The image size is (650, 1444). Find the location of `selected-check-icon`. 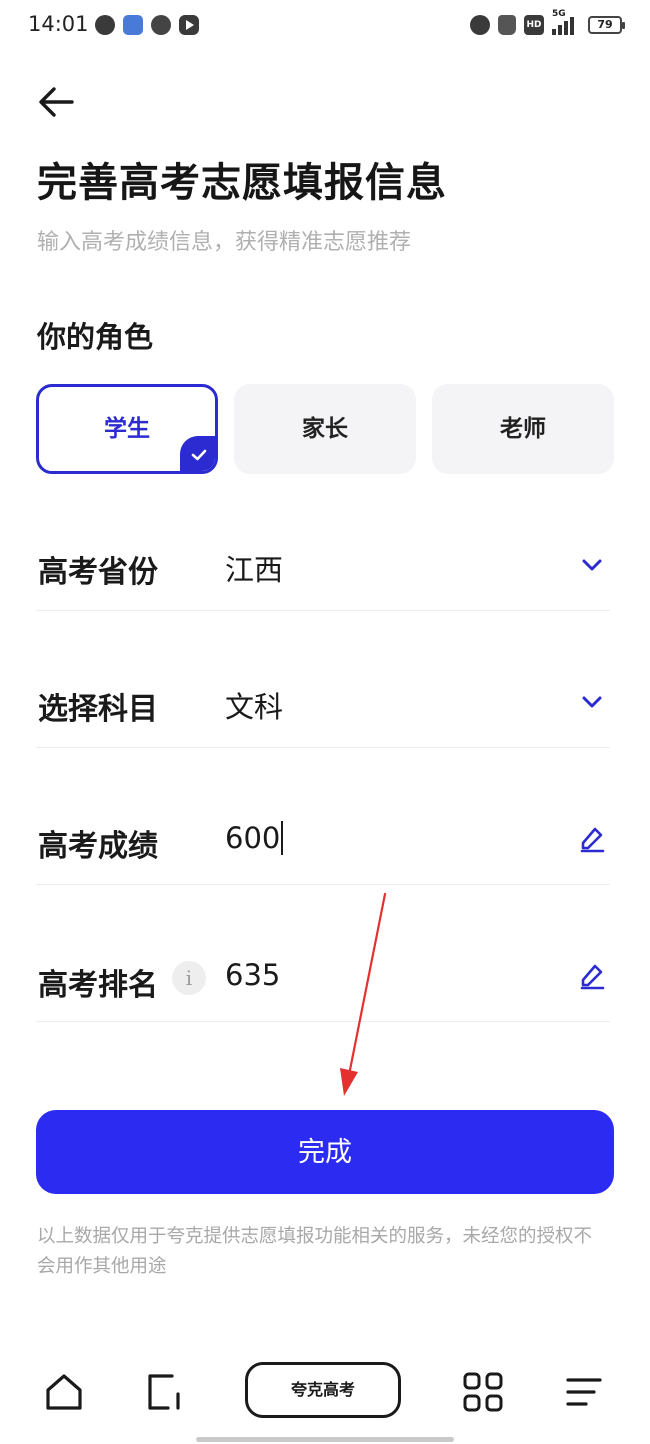

selected-check-icon is located at coordinates (197, 453).